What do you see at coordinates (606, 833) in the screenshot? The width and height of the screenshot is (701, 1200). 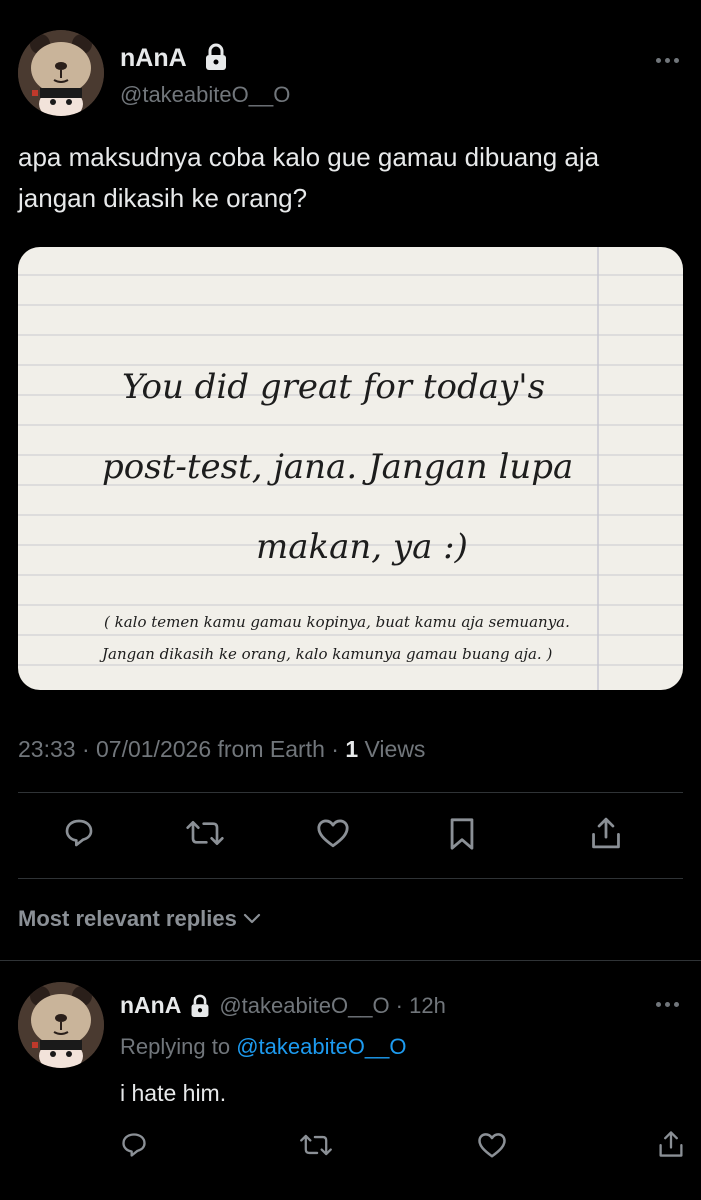 I see `share-icon` at bounding box center [606, 833].